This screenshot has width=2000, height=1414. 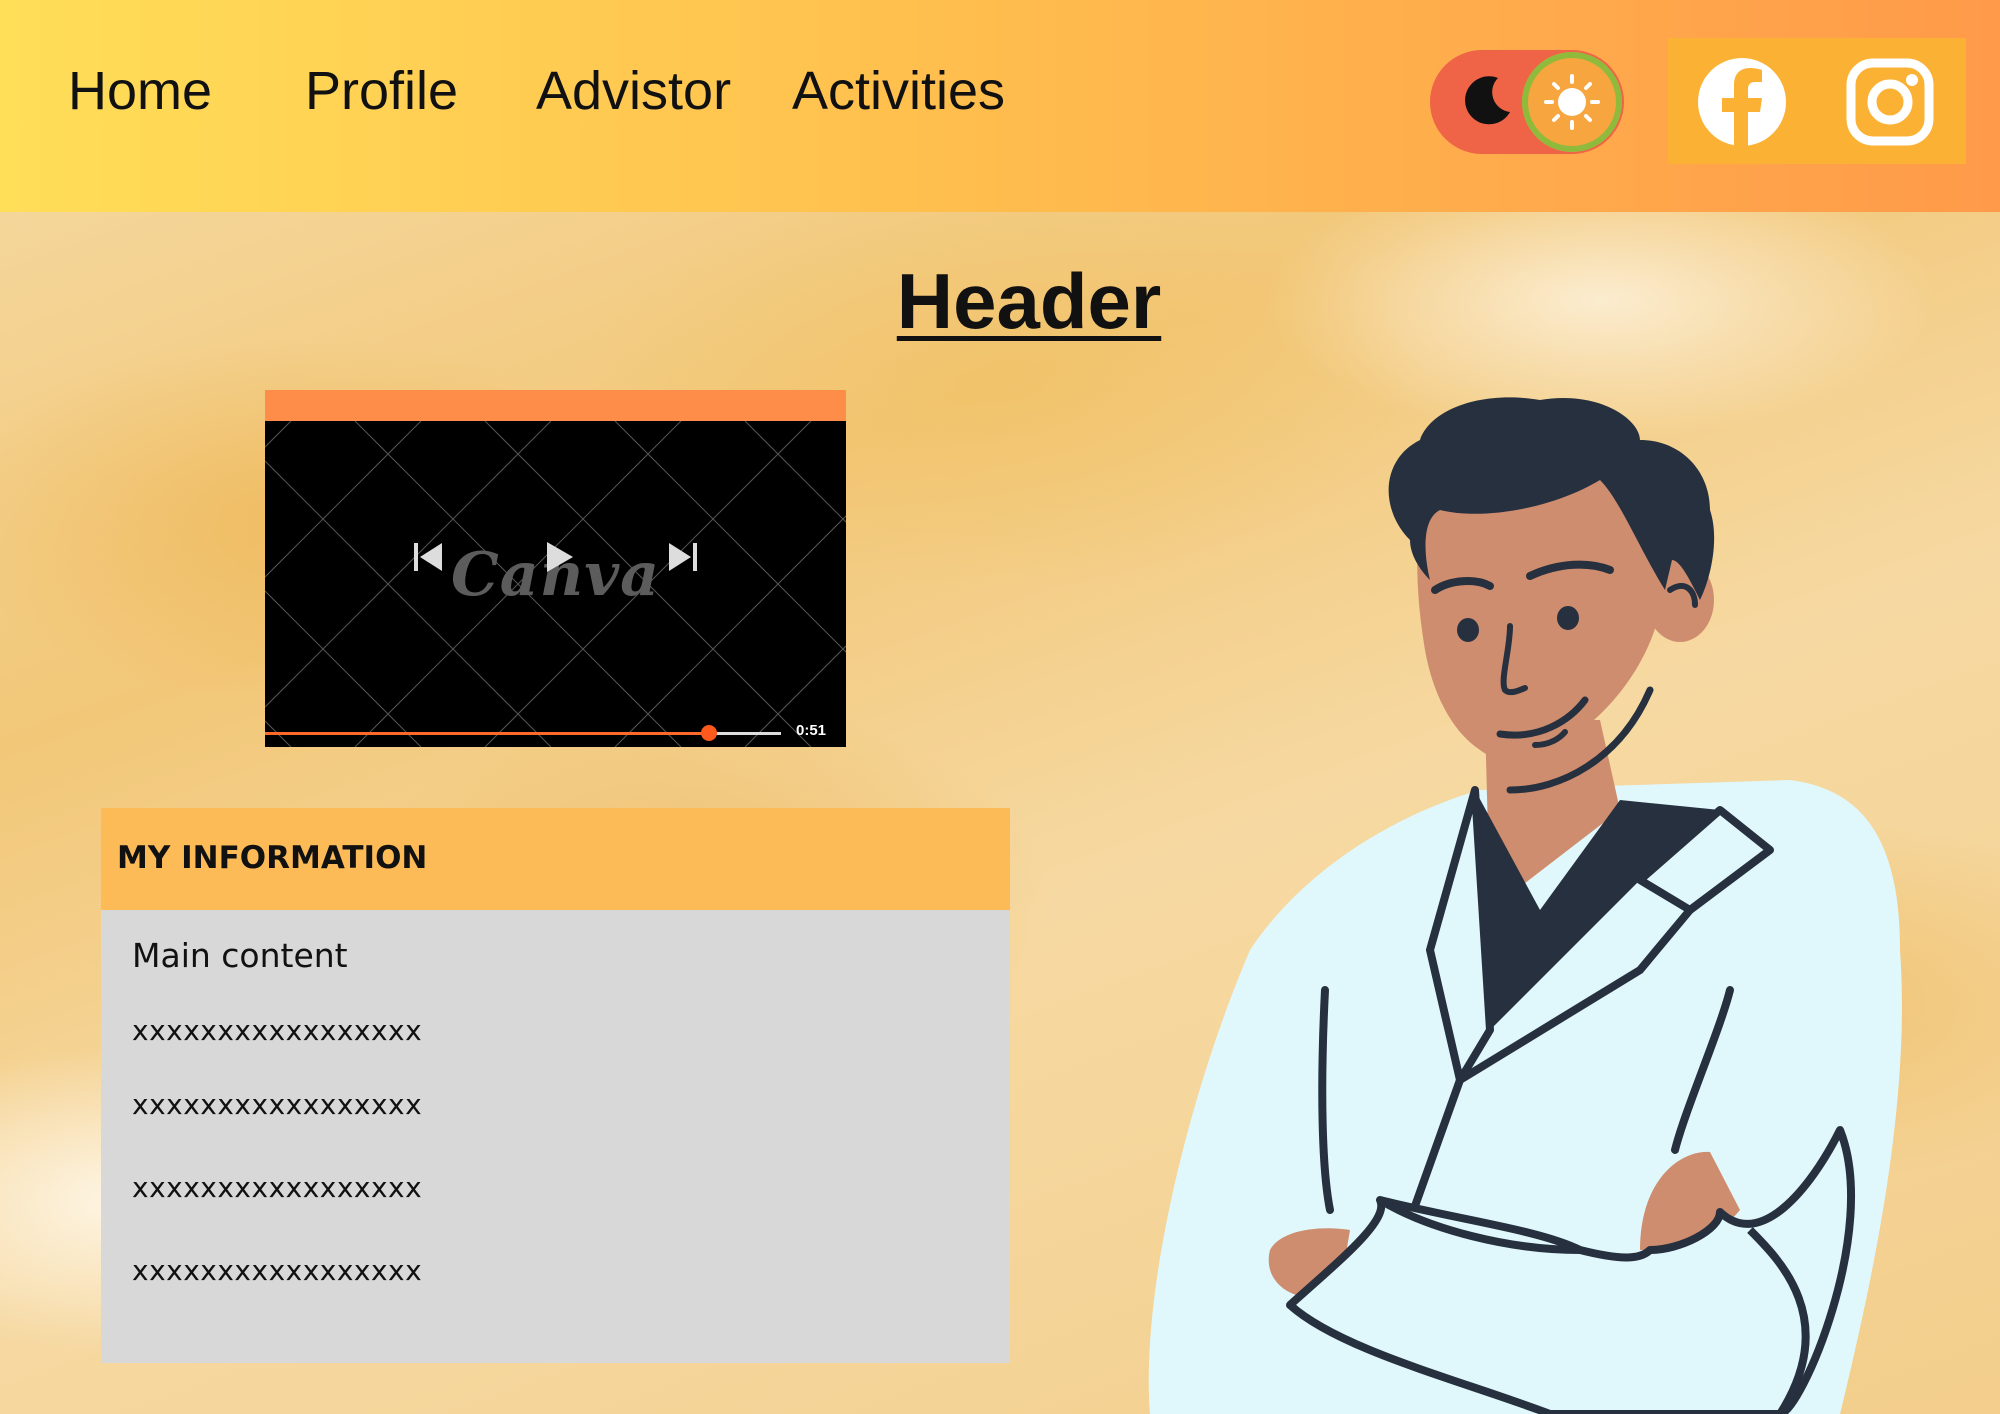 I want to click on nav-profile-link: Profile, so click(x=381, y=91).